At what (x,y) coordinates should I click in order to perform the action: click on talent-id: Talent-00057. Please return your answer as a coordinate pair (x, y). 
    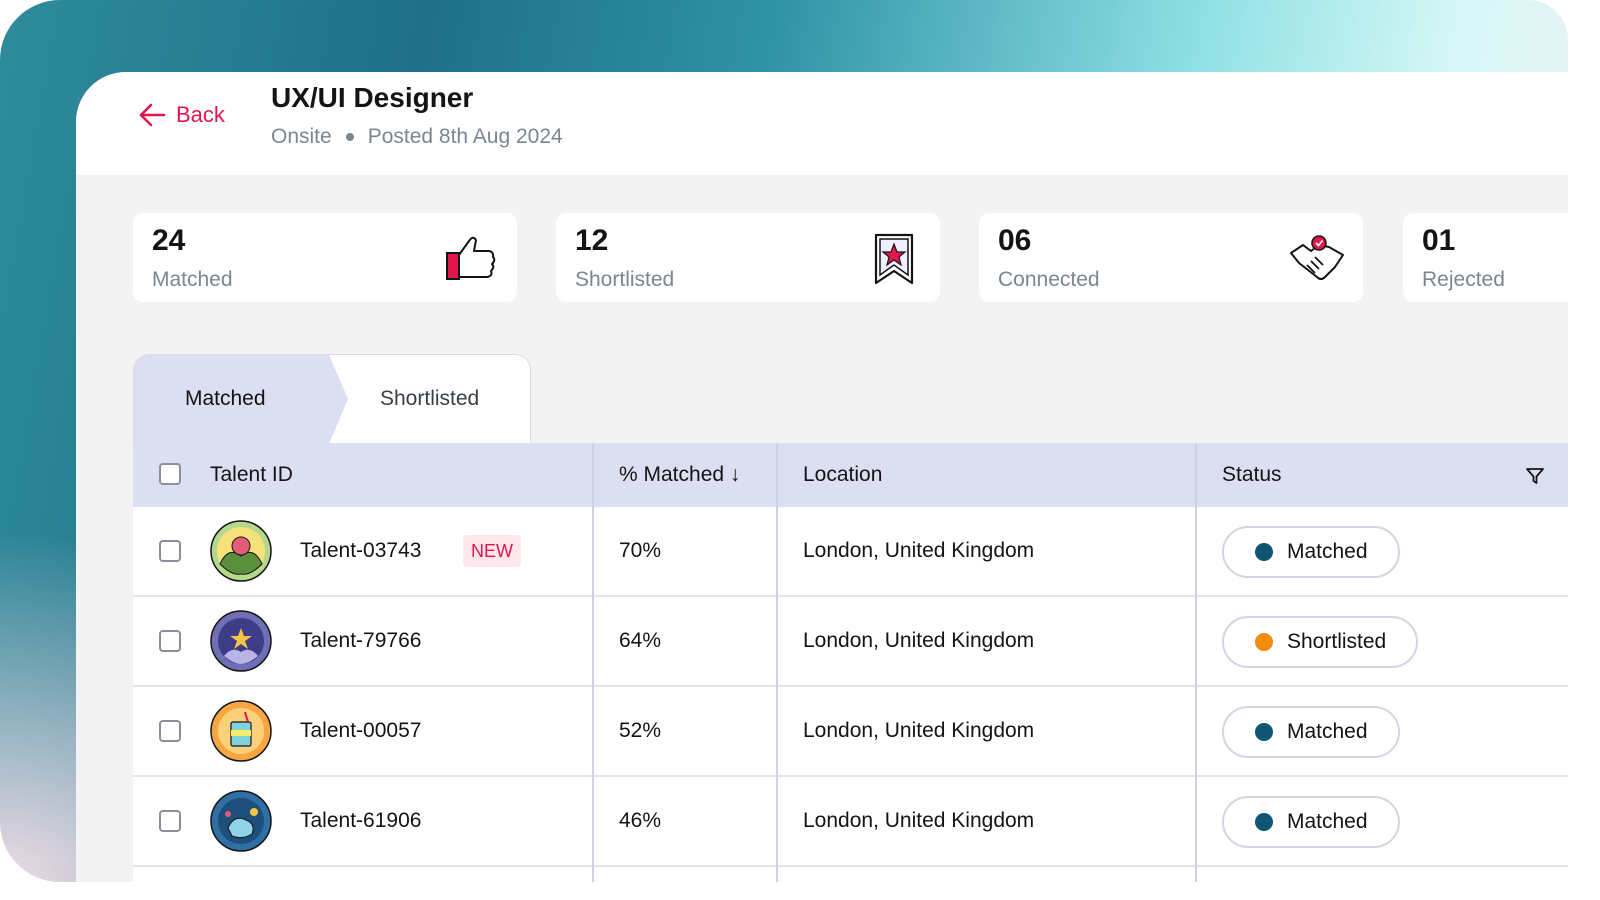
    Looking at the image, I should click on (360, 731).